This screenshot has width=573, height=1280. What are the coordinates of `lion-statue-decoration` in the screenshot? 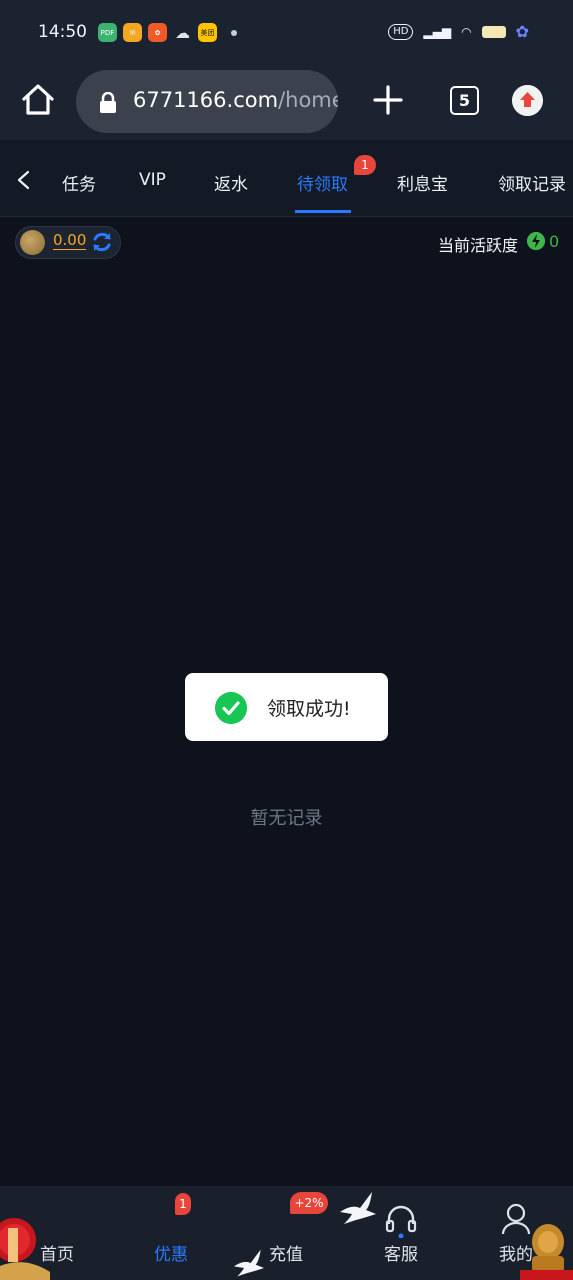 It's located at (546, 1252).